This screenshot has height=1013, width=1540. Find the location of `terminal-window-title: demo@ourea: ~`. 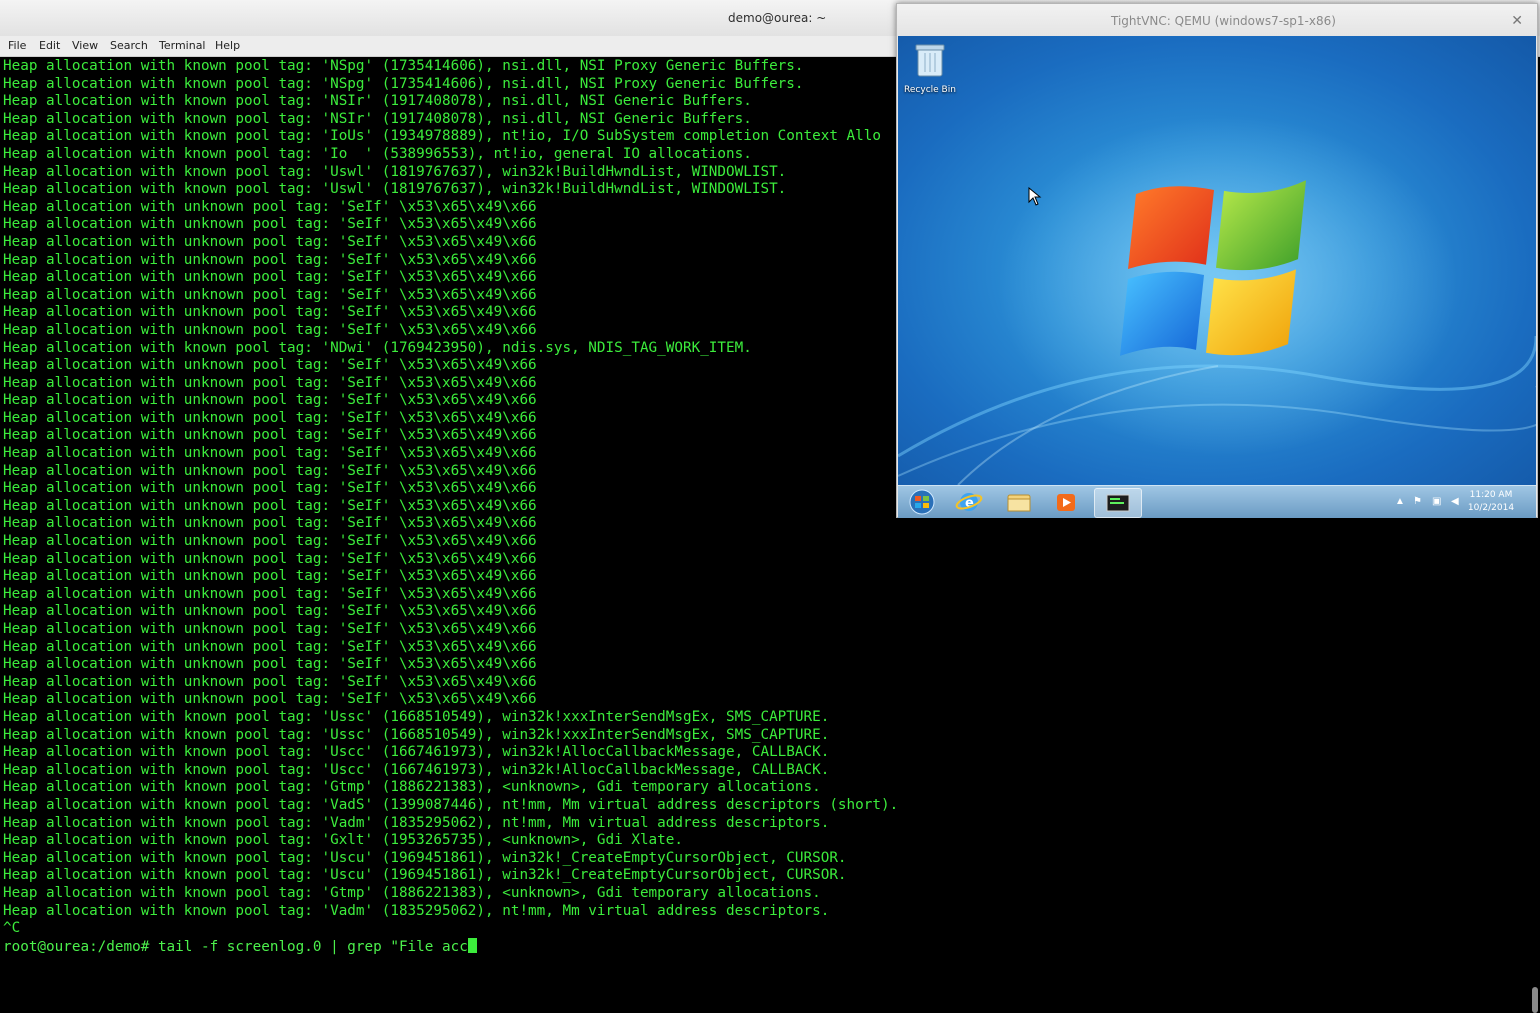

terminal-window-title: demo@ourea: ~ is located at coordinates (777, 18).